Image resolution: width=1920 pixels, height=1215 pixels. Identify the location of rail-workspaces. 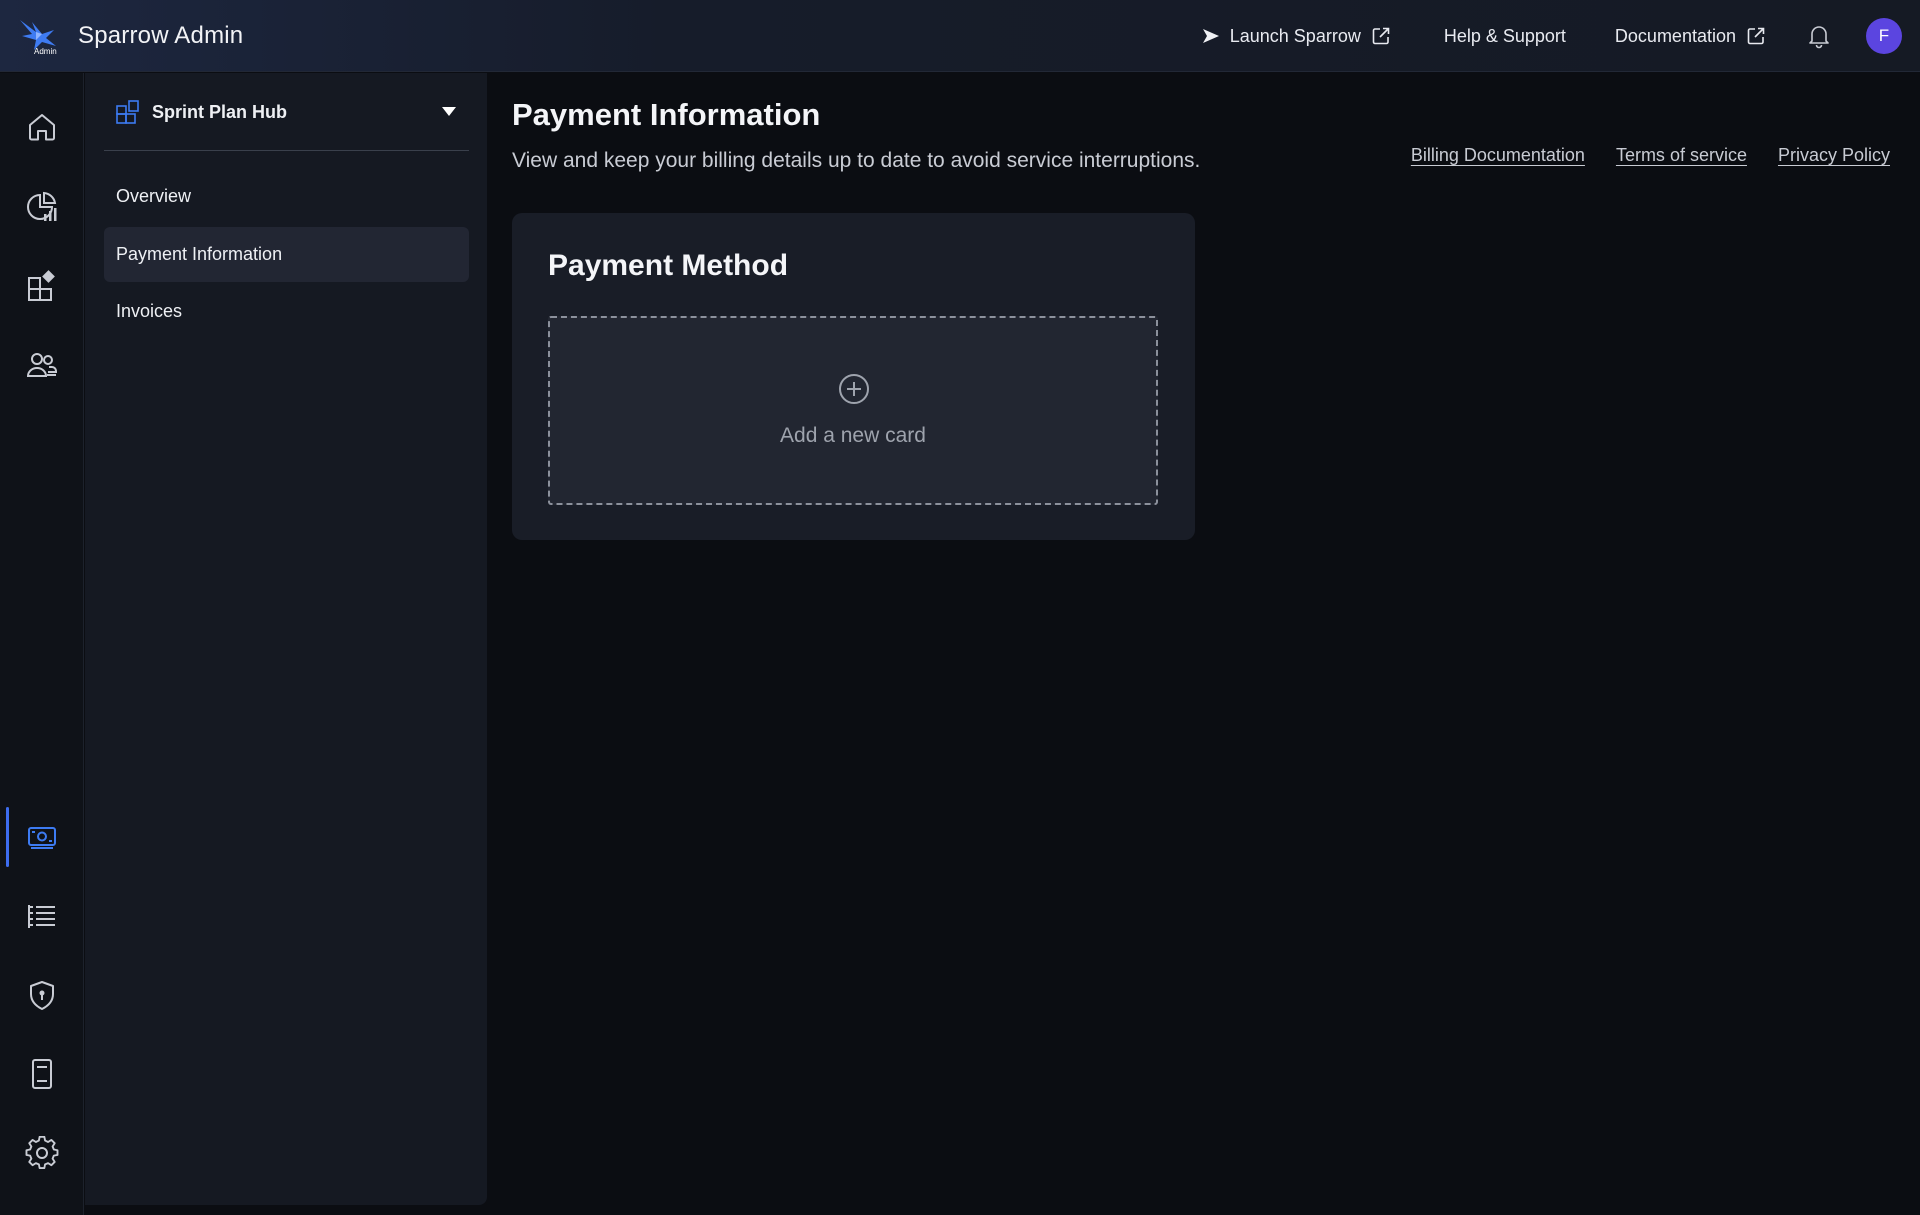
(42, 286).